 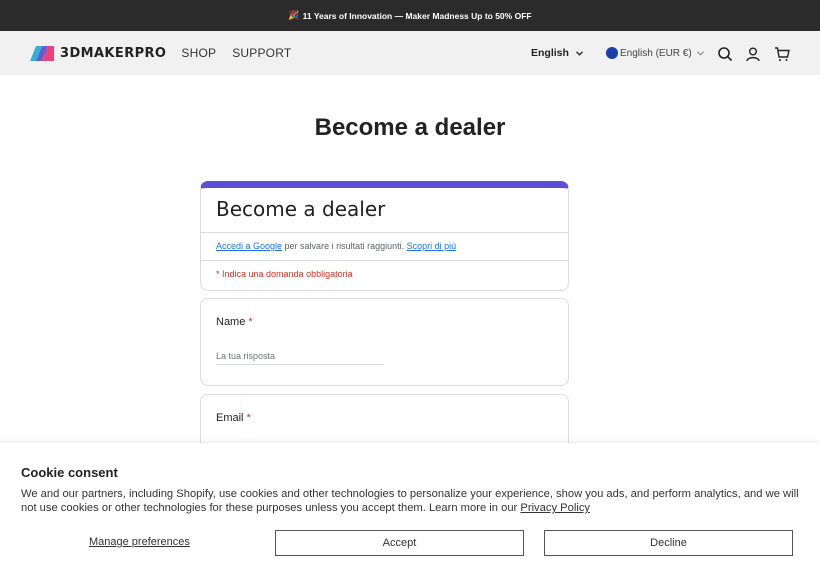 What do you see at coordinates (384, 313) in the screenshot?
I see `question-label: Name *` at bounding box center [384, 313].